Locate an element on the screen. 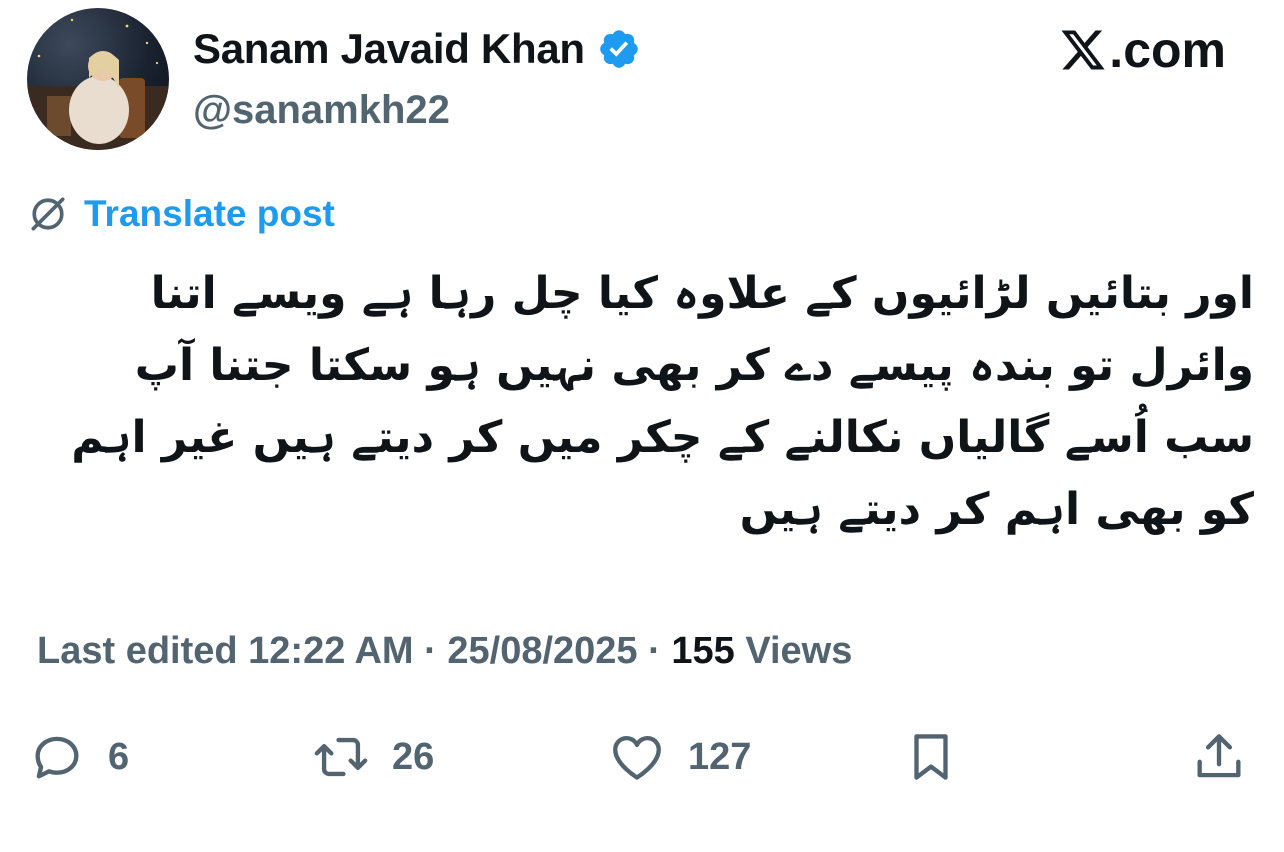 This screenshot has width=1284, height=852. action-bar: 6 26 127 is located at coordinates (642, 757).